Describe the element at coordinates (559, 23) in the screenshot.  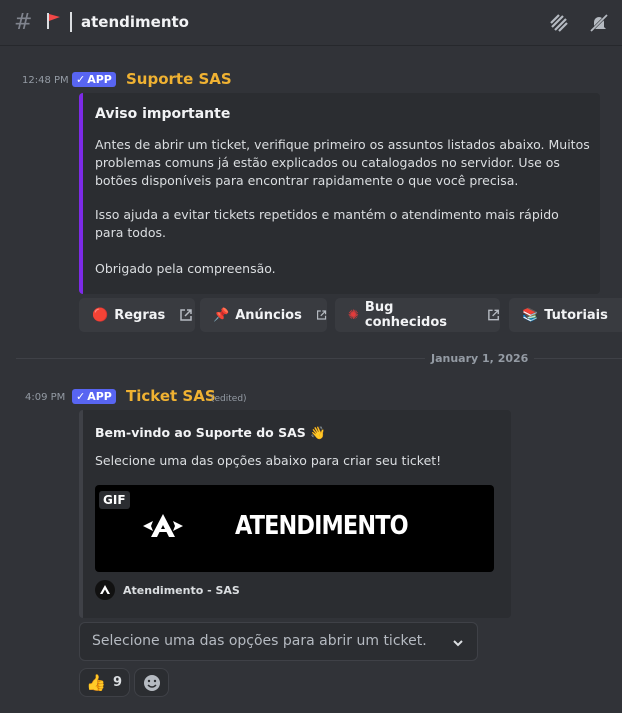
I see `threads-icon` at that location.